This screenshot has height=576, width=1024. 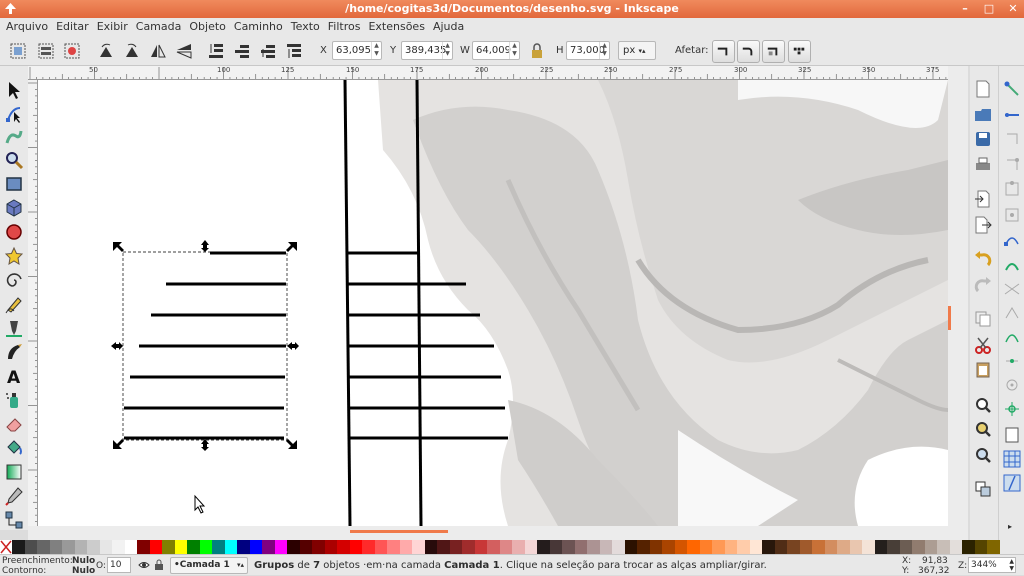 I want to click on resize-handle-se-icon, so click(x=291, y=444).